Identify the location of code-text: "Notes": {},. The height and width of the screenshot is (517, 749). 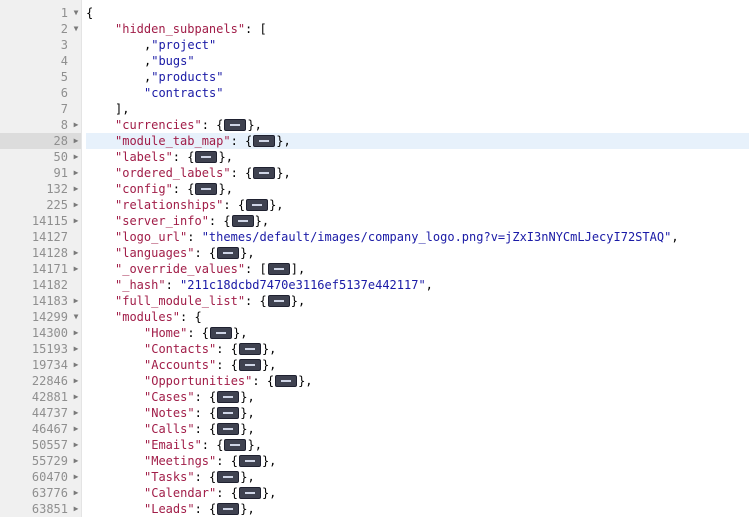
(417, 413).